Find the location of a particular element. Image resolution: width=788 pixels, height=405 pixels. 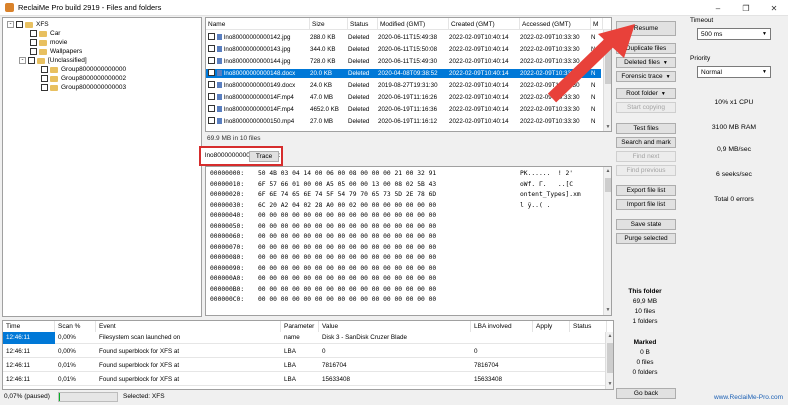

annotation-arrow-icon is located at coordinates (591, 63).